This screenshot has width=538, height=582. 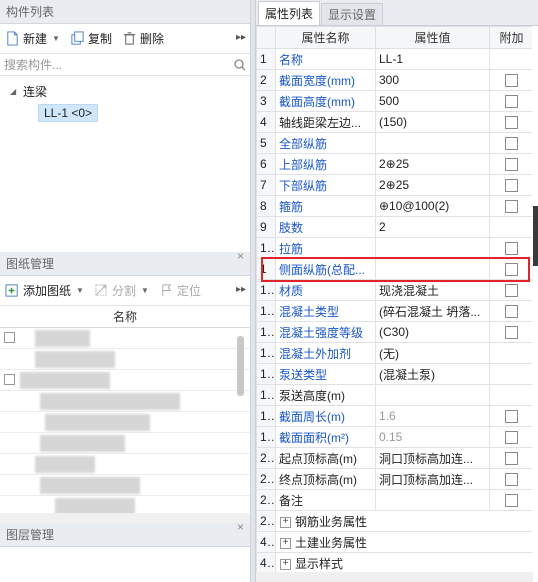 I want to click on table-row: 4 轴线距梁左边... (150), so click(x=395, y=122).